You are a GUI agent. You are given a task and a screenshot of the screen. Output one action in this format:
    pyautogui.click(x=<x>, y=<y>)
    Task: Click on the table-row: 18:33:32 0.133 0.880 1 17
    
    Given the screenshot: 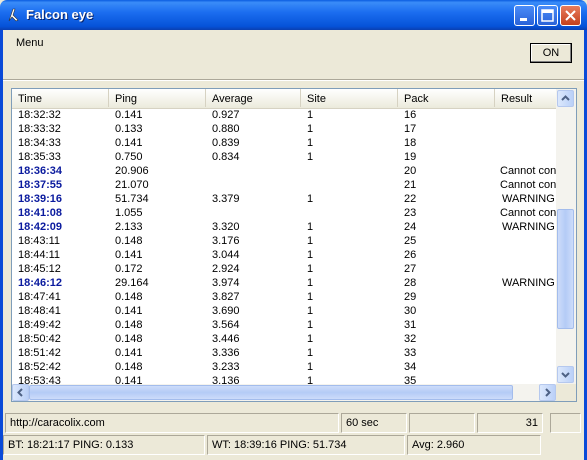 What is the action you would take?
    pyautogui.click(x=284, y=129)
    